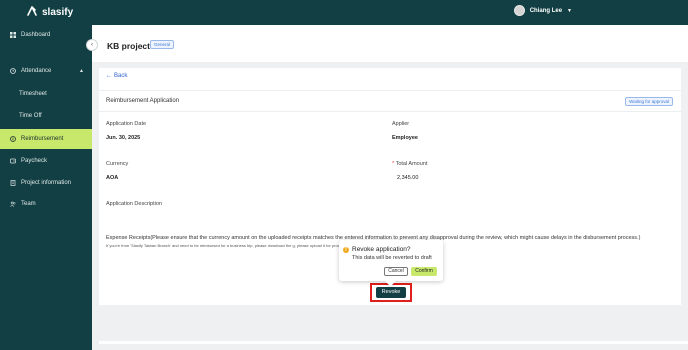 This screenshot has width=688, height=350. Describe the element at coordinates (519, 10) in the screenshot. I see `avatar` at that location.